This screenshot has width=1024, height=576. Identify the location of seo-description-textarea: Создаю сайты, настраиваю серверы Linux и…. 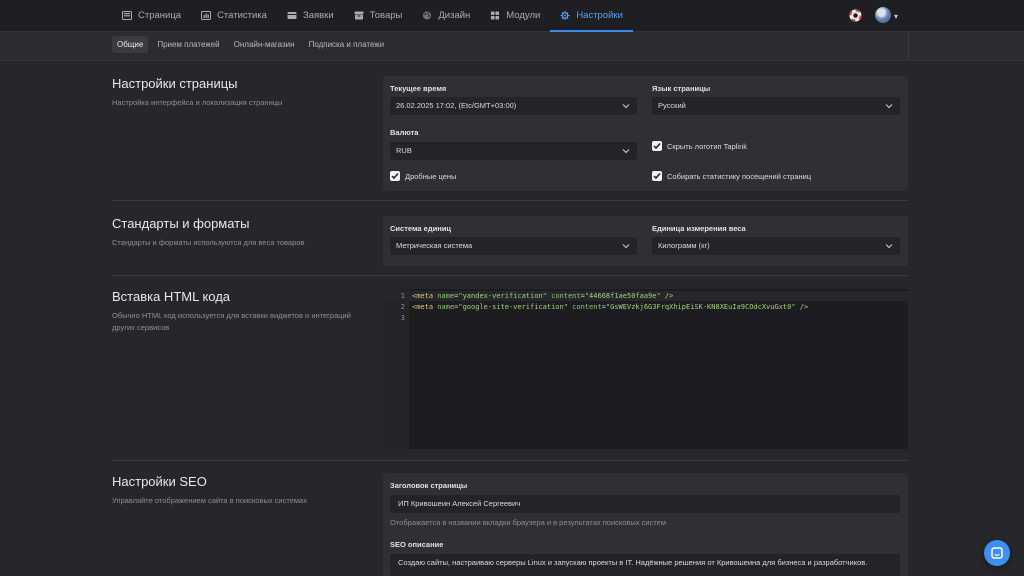
(645, 565).